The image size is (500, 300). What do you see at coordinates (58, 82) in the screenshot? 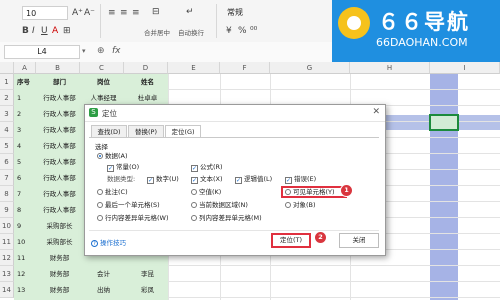
I see `table-header-cell: 部门` at bounding box center [58, 82].